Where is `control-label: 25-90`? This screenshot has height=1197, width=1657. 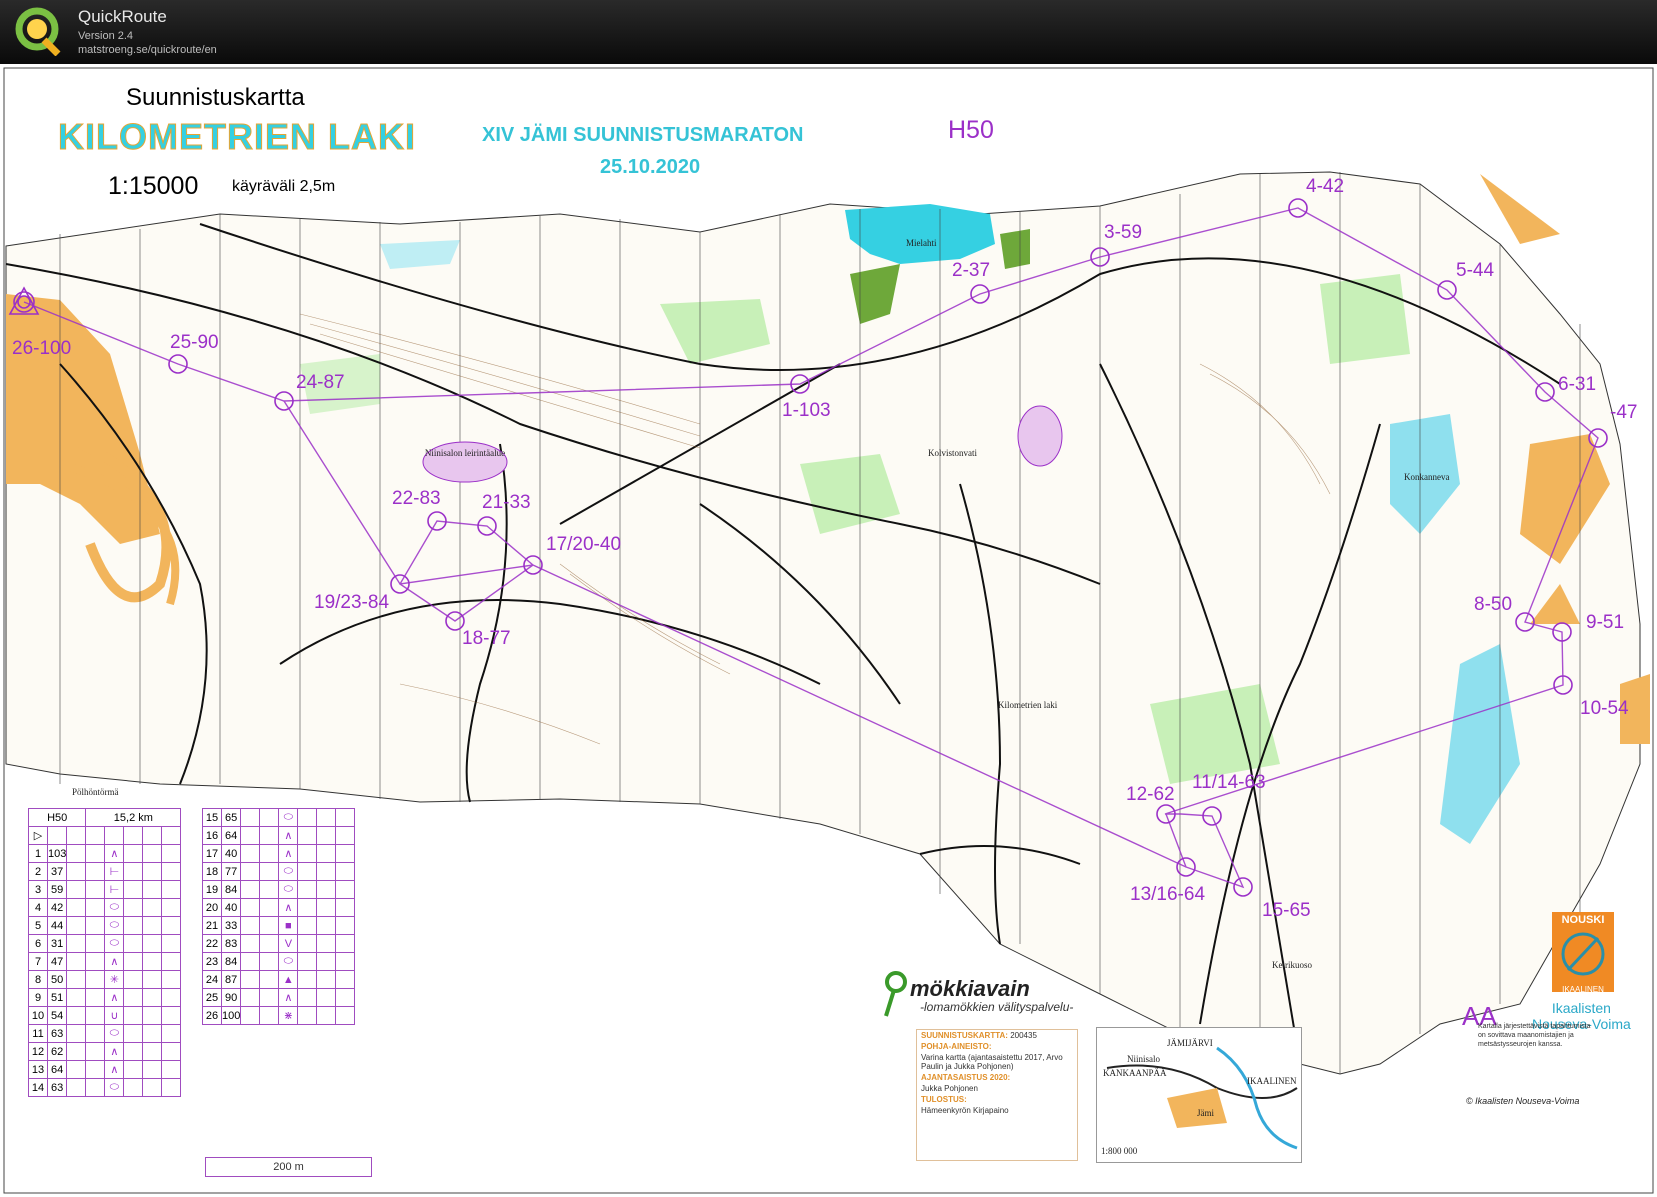 control-label: 25-90 is located at coordinates (194, 342).